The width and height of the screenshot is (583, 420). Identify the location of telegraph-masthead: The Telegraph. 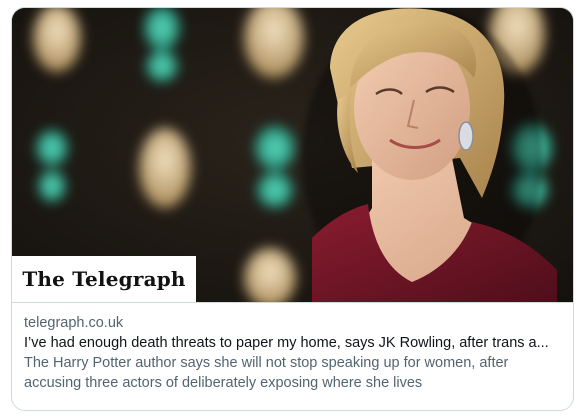
(104, 279).